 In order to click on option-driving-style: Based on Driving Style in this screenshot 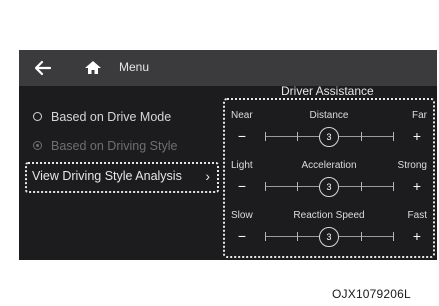, I will do `click(129, 146)`.